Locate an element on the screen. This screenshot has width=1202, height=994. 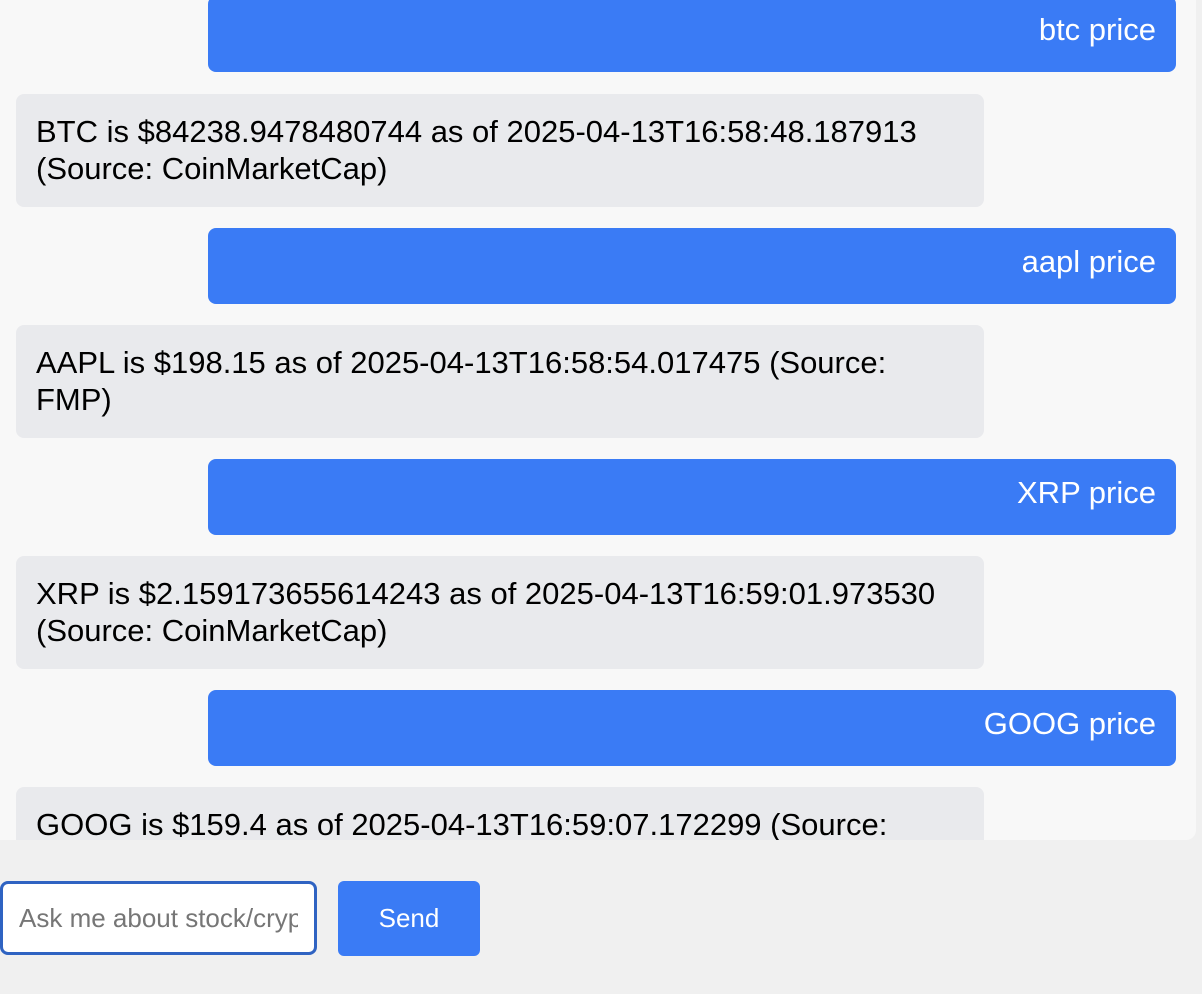
user-message: GOOG price is located at coordinates (692, 728).